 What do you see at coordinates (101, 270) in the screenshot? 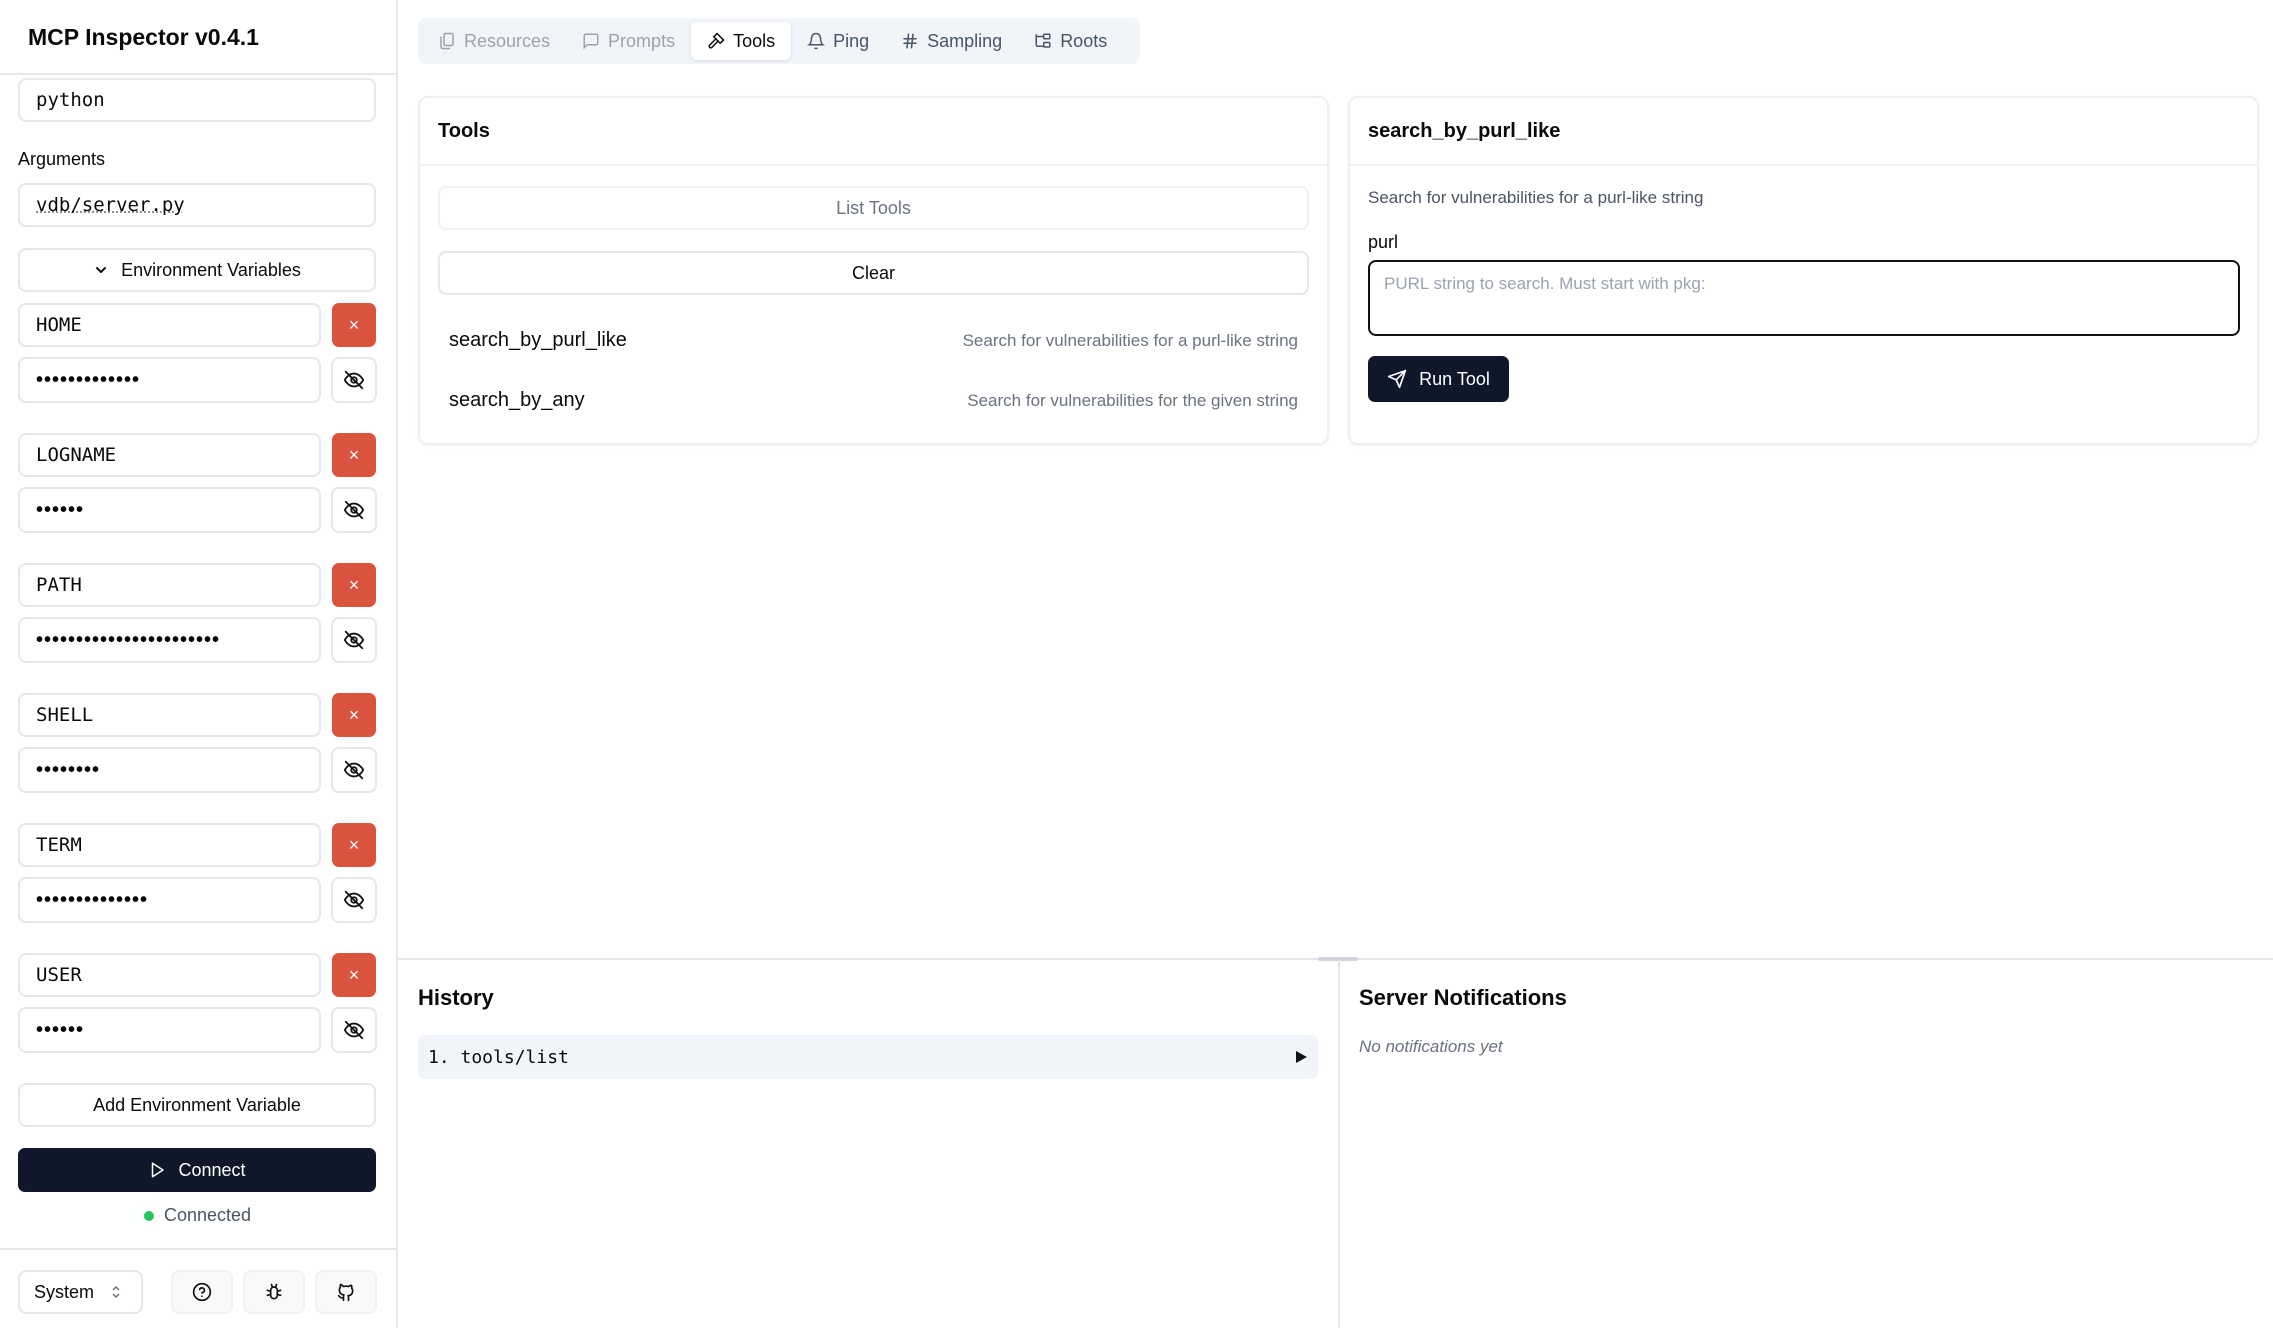
I see `chevron-down-icon` at bounding box center [101, 270].